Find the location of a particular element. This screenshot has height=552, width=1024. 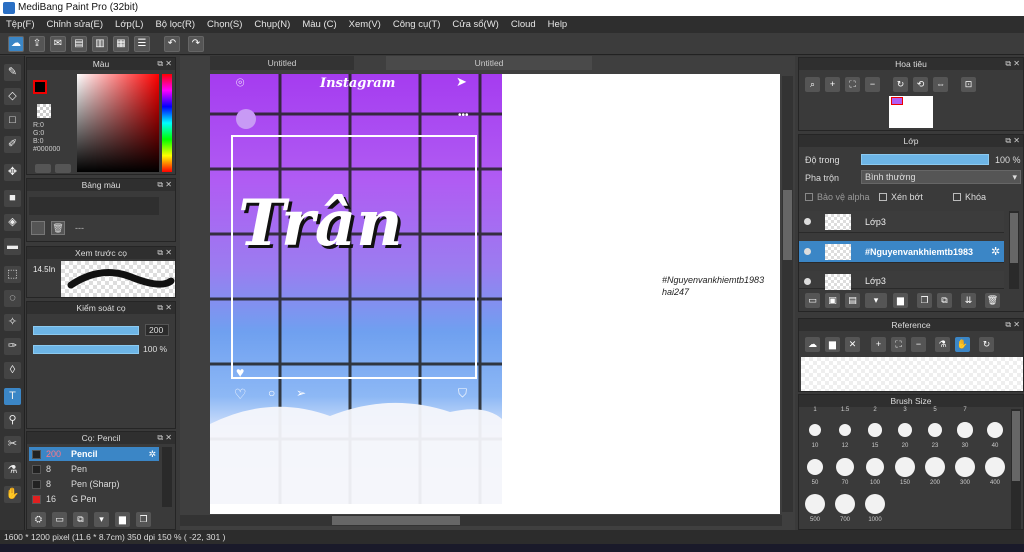

new-halftone-layer-icon: ▣ is located at coordinates (832, 300).